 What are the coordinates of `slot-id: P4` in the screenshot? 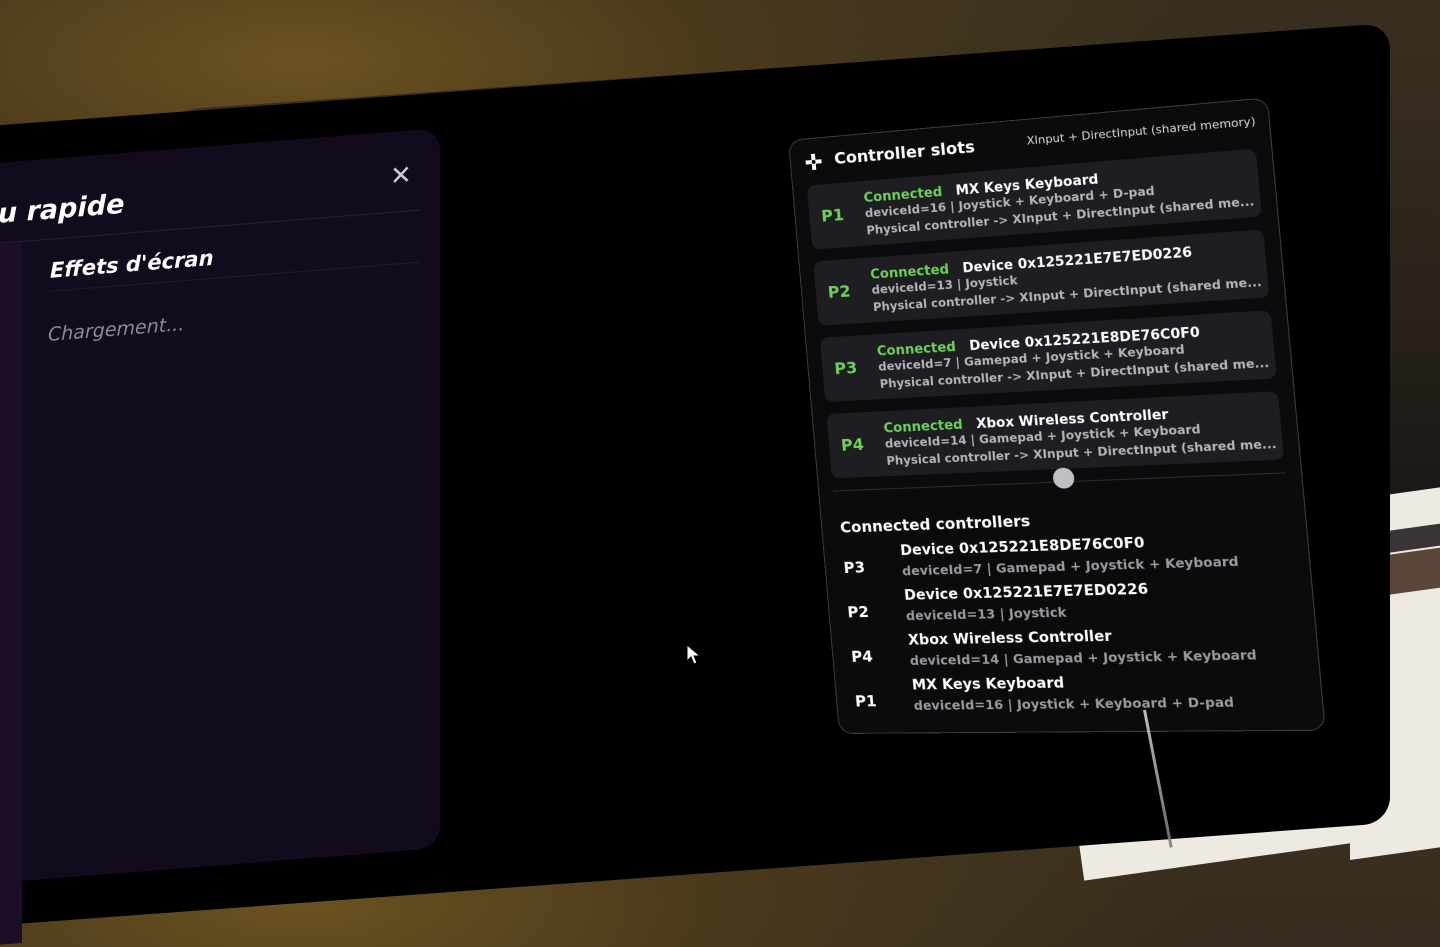 It's located at (852, 445).